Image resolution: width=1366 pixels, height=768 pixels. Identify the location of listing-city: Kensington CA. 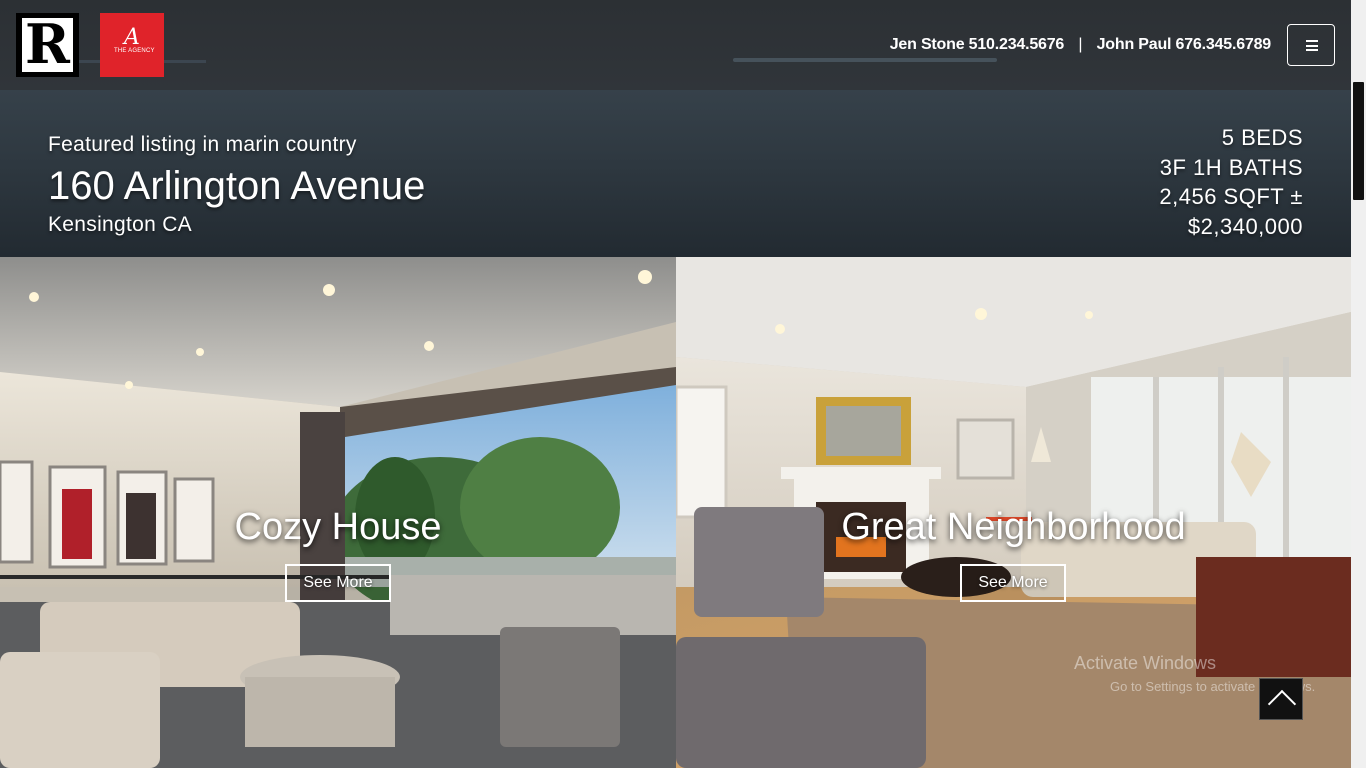
(120, 224).